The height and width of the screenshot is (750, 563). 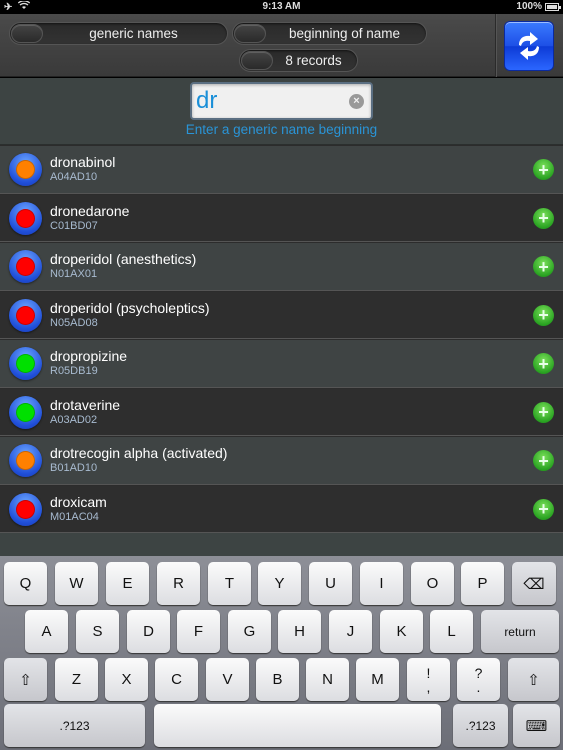 I want to click on search-hint: Enter a generic name beginning, so click(x=281, y=129).